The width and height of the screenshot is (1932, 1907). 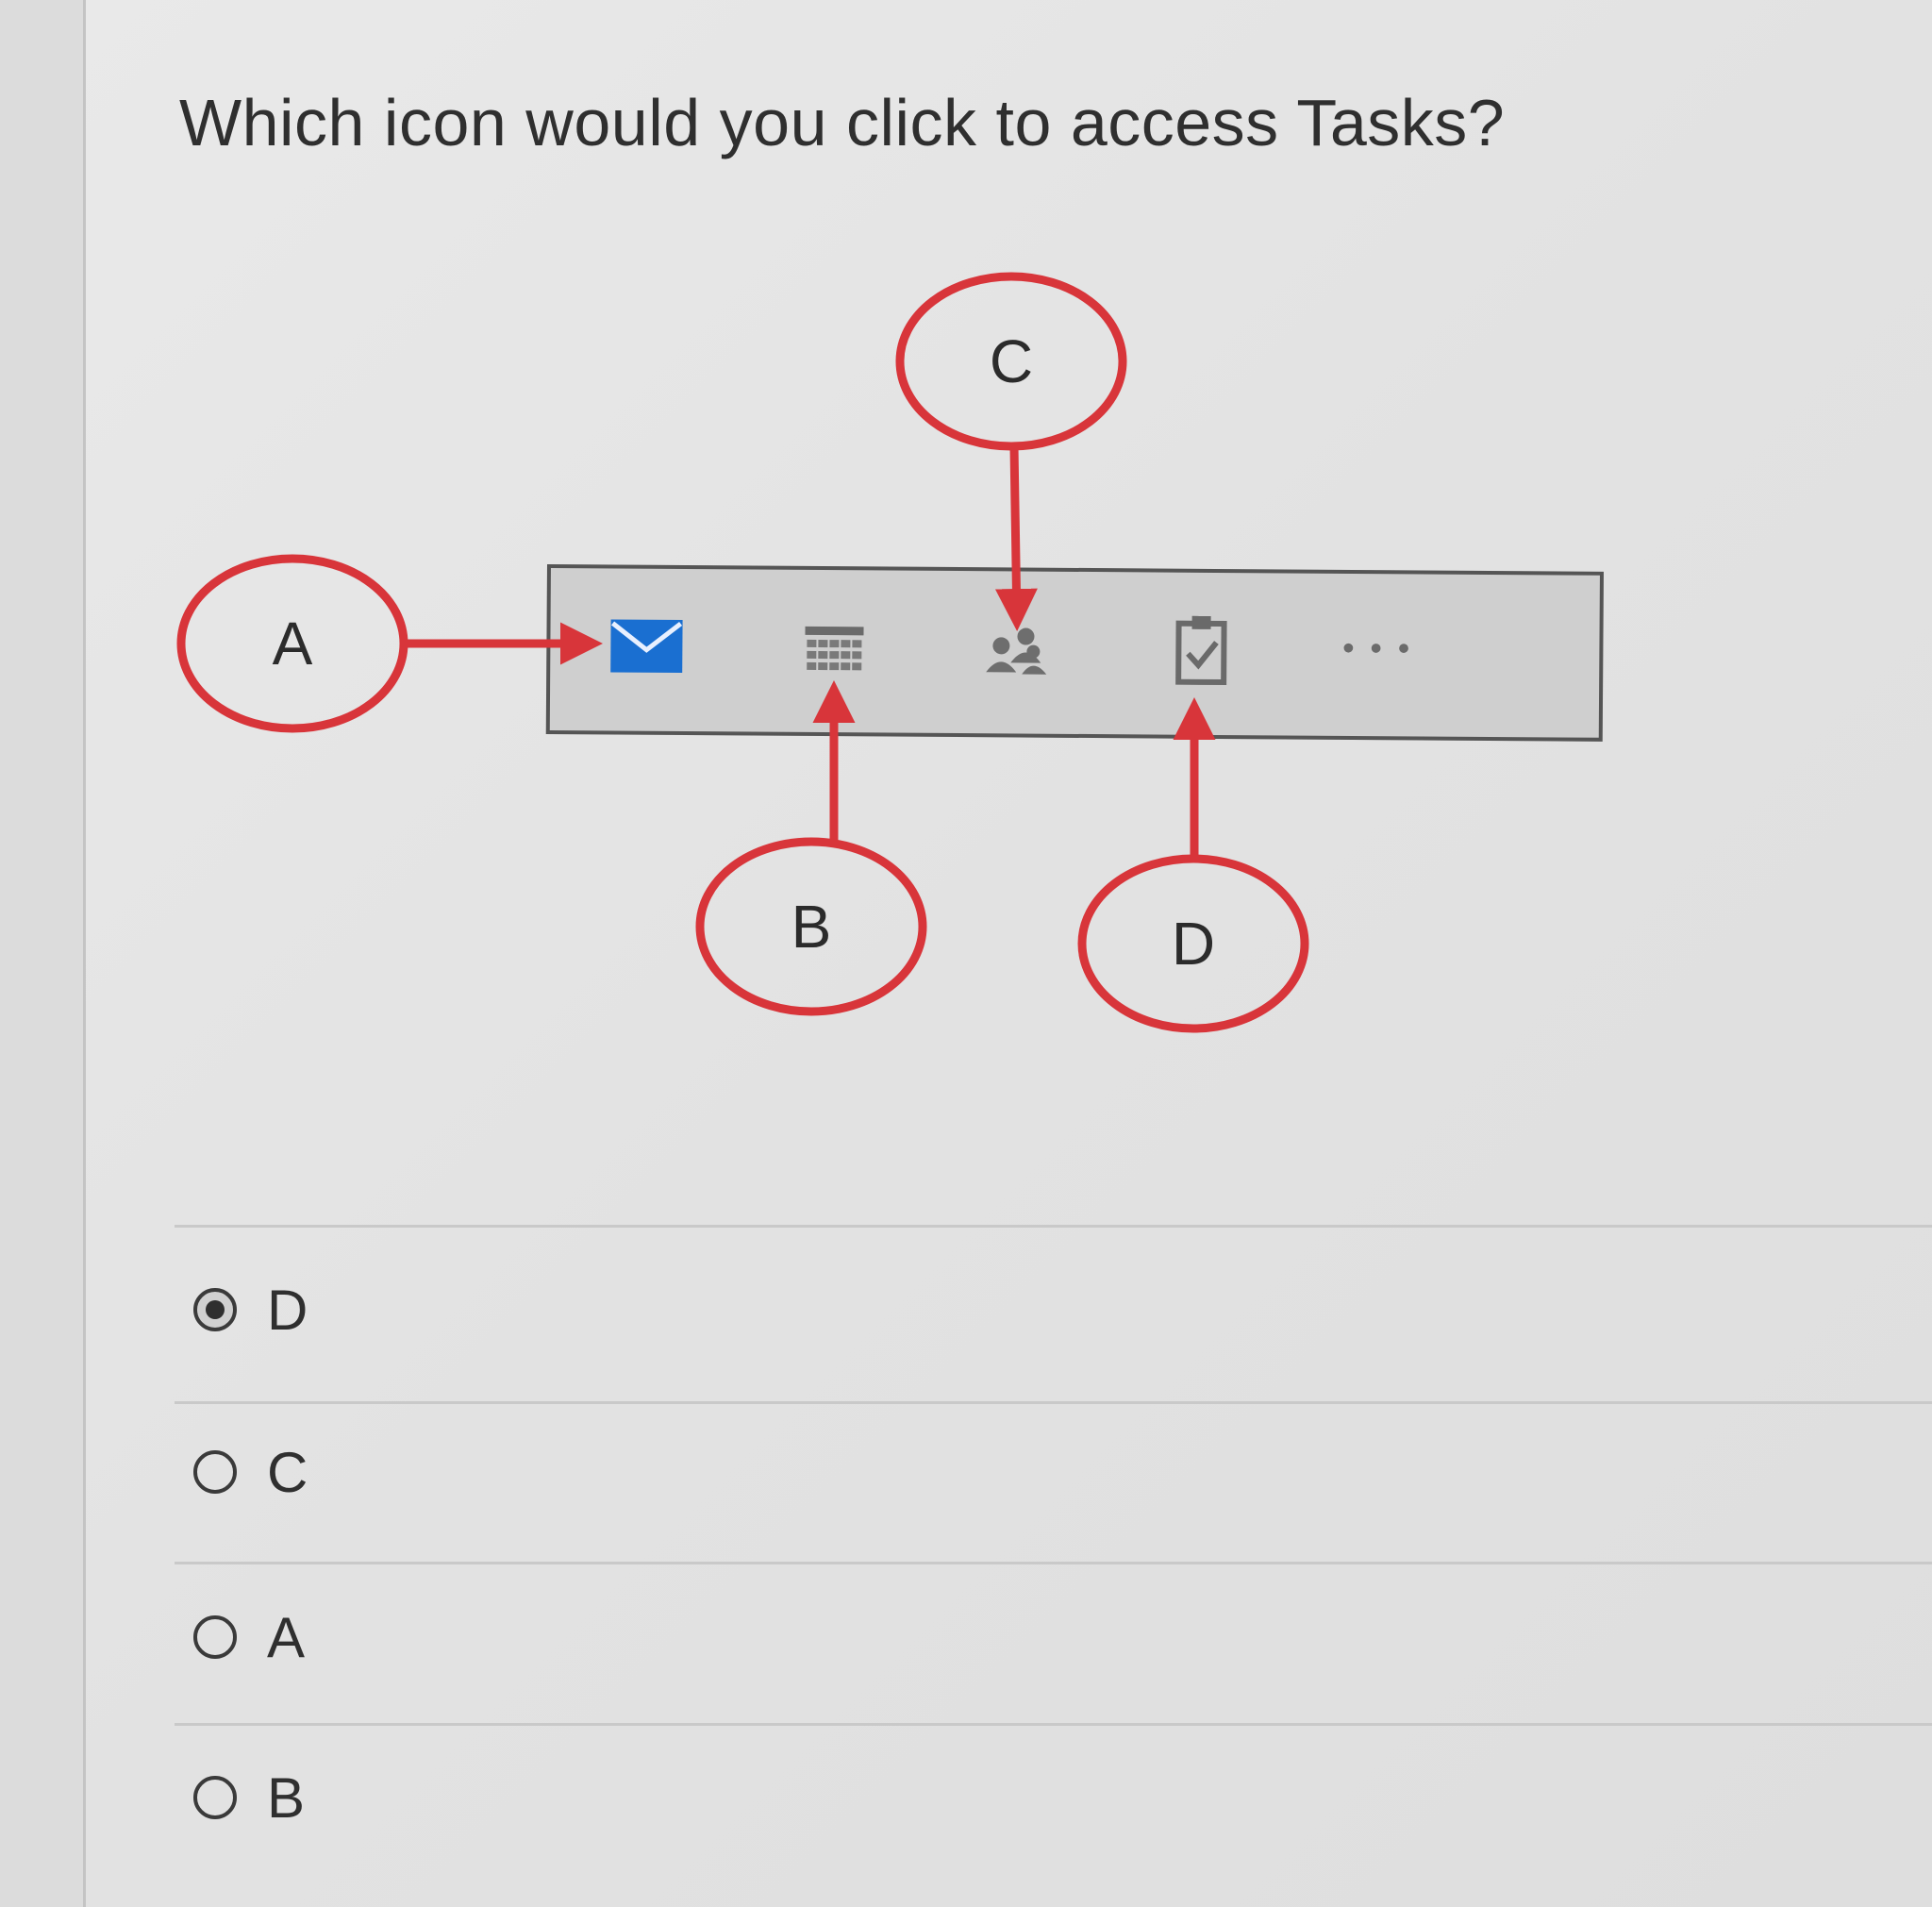 I want to click on callout-b-label: B, so click(x=812, y=927).